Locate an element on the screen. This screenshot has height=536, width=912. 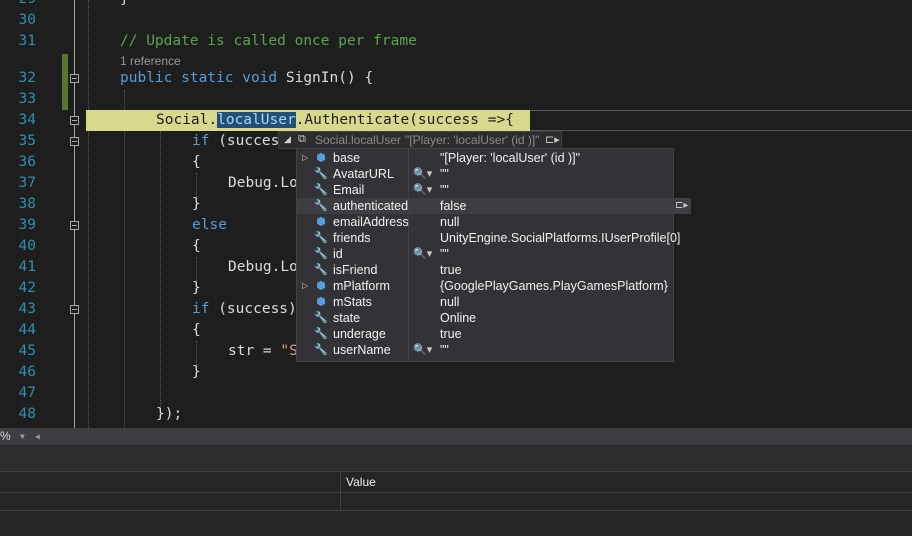
collapse-arrow-icon: ◢ is located at coordinates (287, 139).